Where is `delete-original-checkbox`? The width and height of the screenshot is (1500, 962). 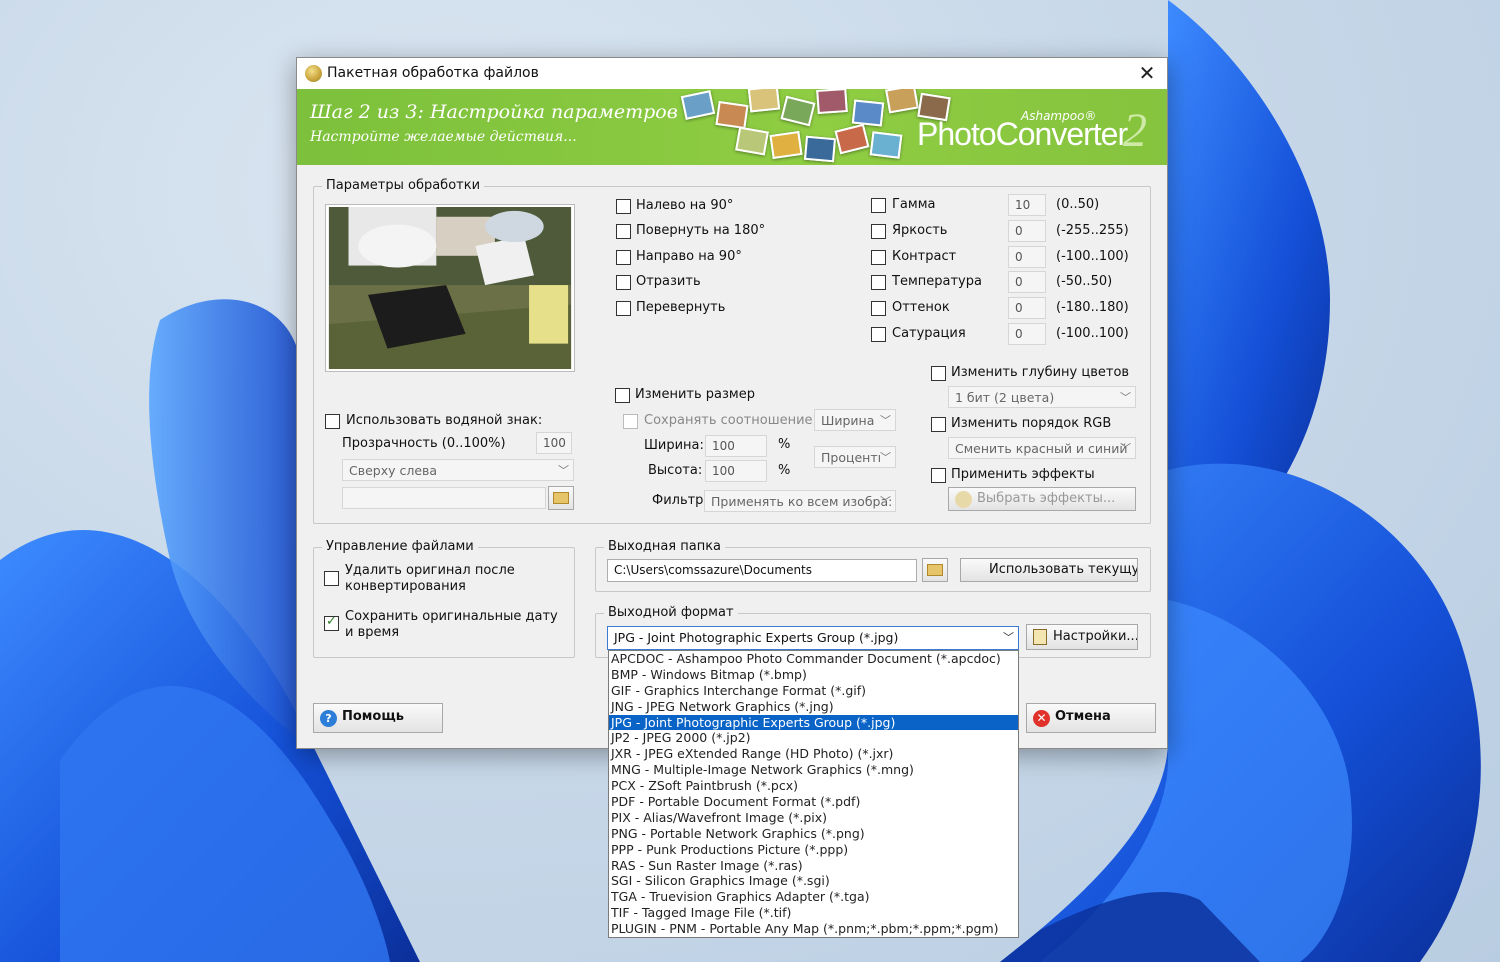 delete-original-checkbox is located at coordinates (331, 578).